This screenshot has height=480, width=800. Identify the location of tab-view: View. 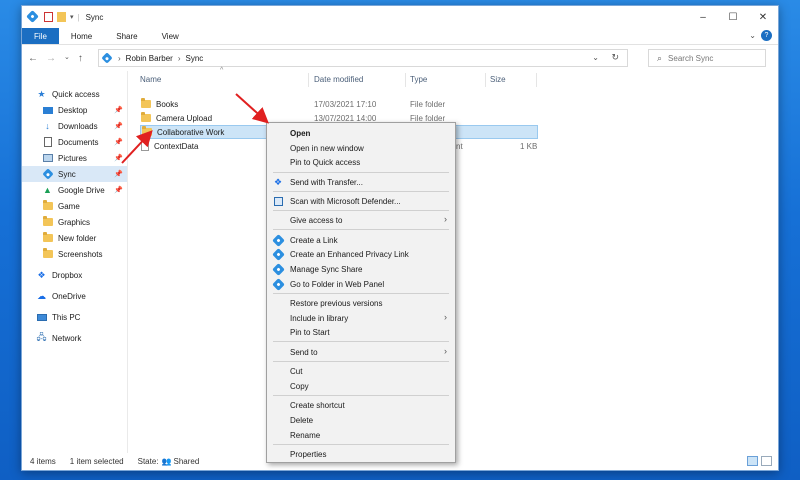
(170, 36).